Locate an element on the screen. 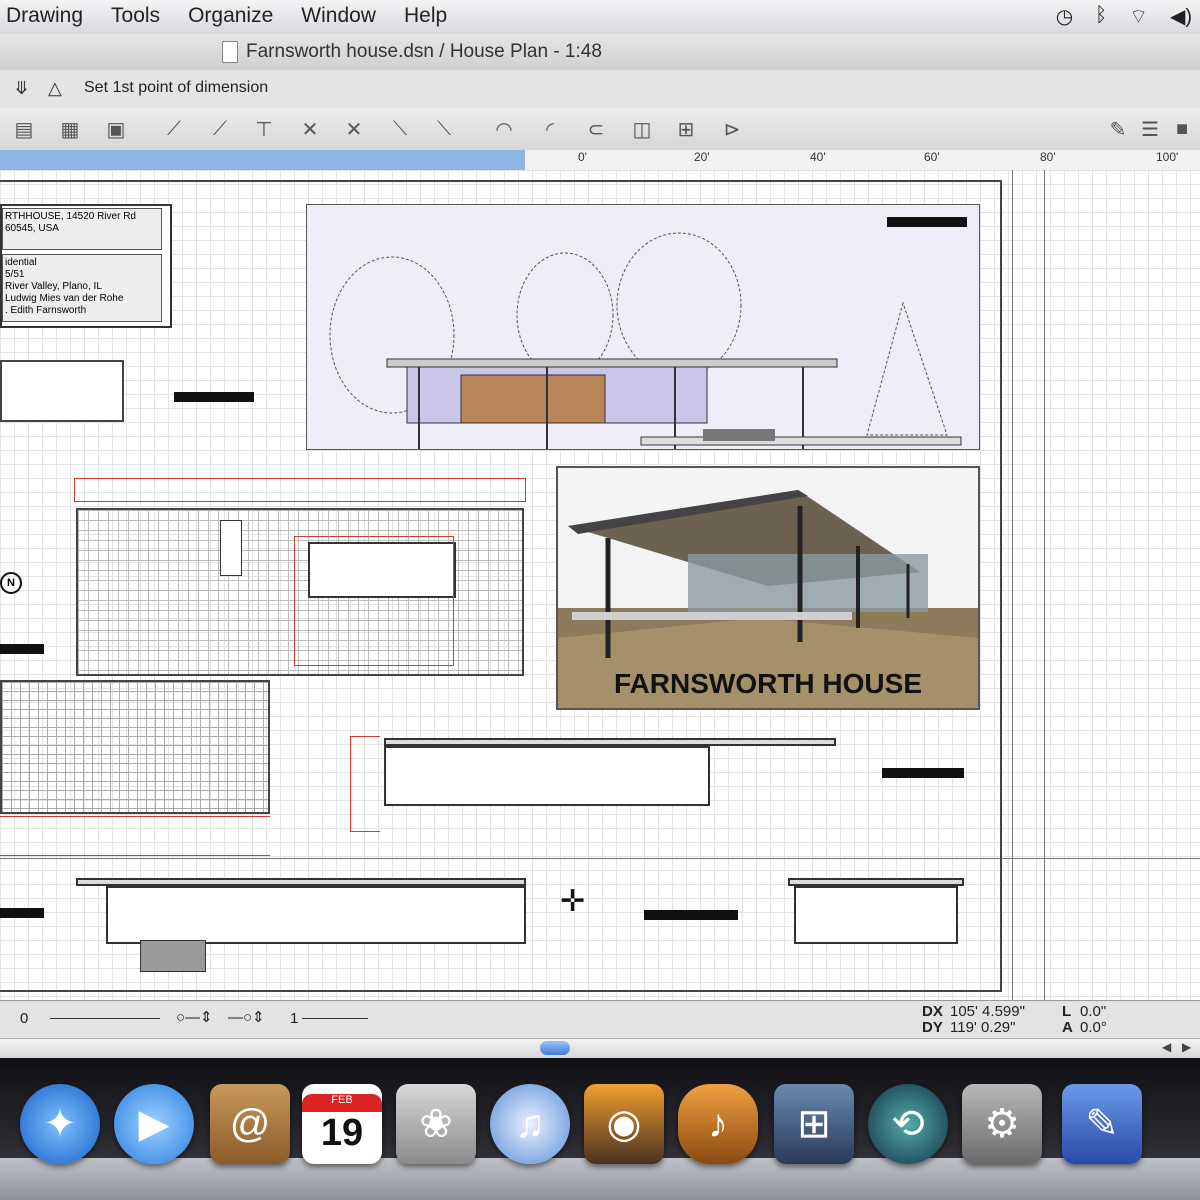 The image size is (1200, 1200). menu-window: Window is located at coordinates (338, 16).